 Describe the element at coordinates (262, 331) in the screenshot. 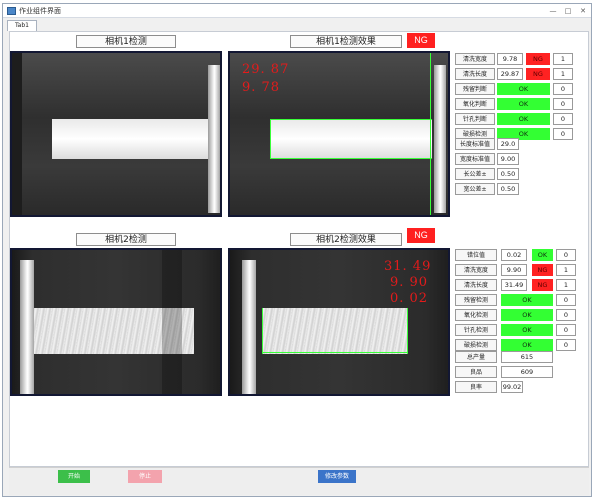

I see `camera2-detect-box-left` at that location.